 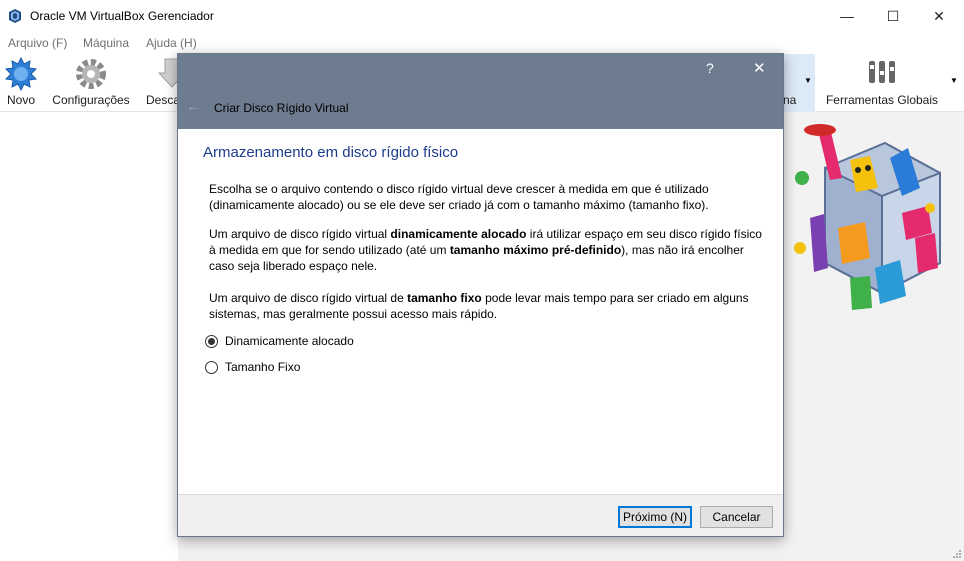 I want to click on configuracoes-button: Configurações, so click(x=91, y=83).